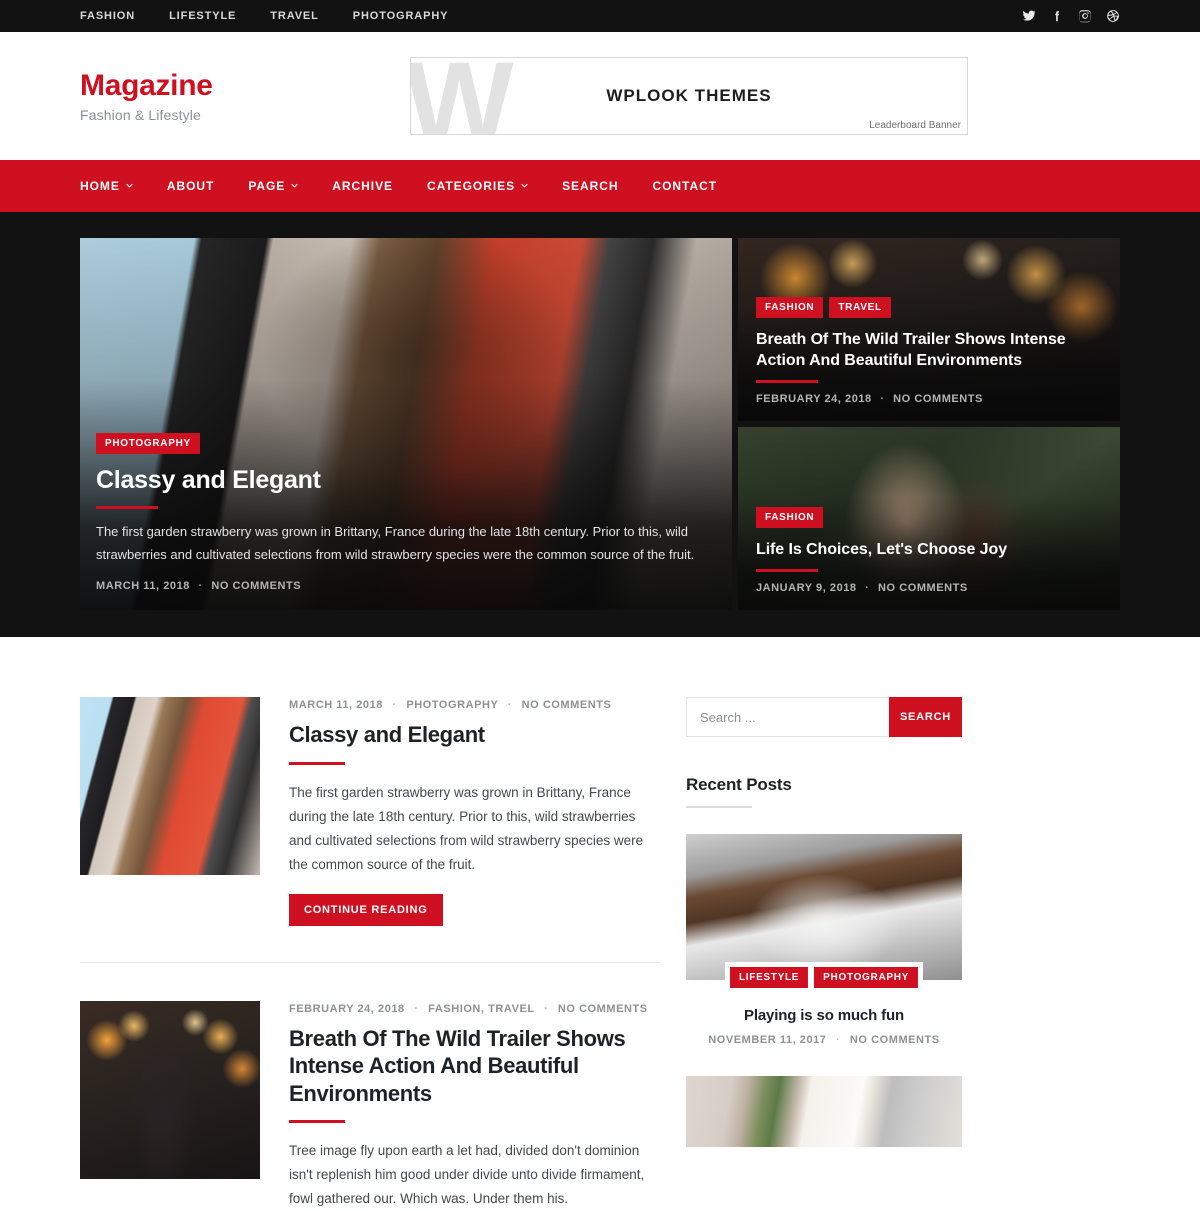  I want to click on post-meta: MARCH 11, 2018 · NO COMMENTS, so click(406, 586).